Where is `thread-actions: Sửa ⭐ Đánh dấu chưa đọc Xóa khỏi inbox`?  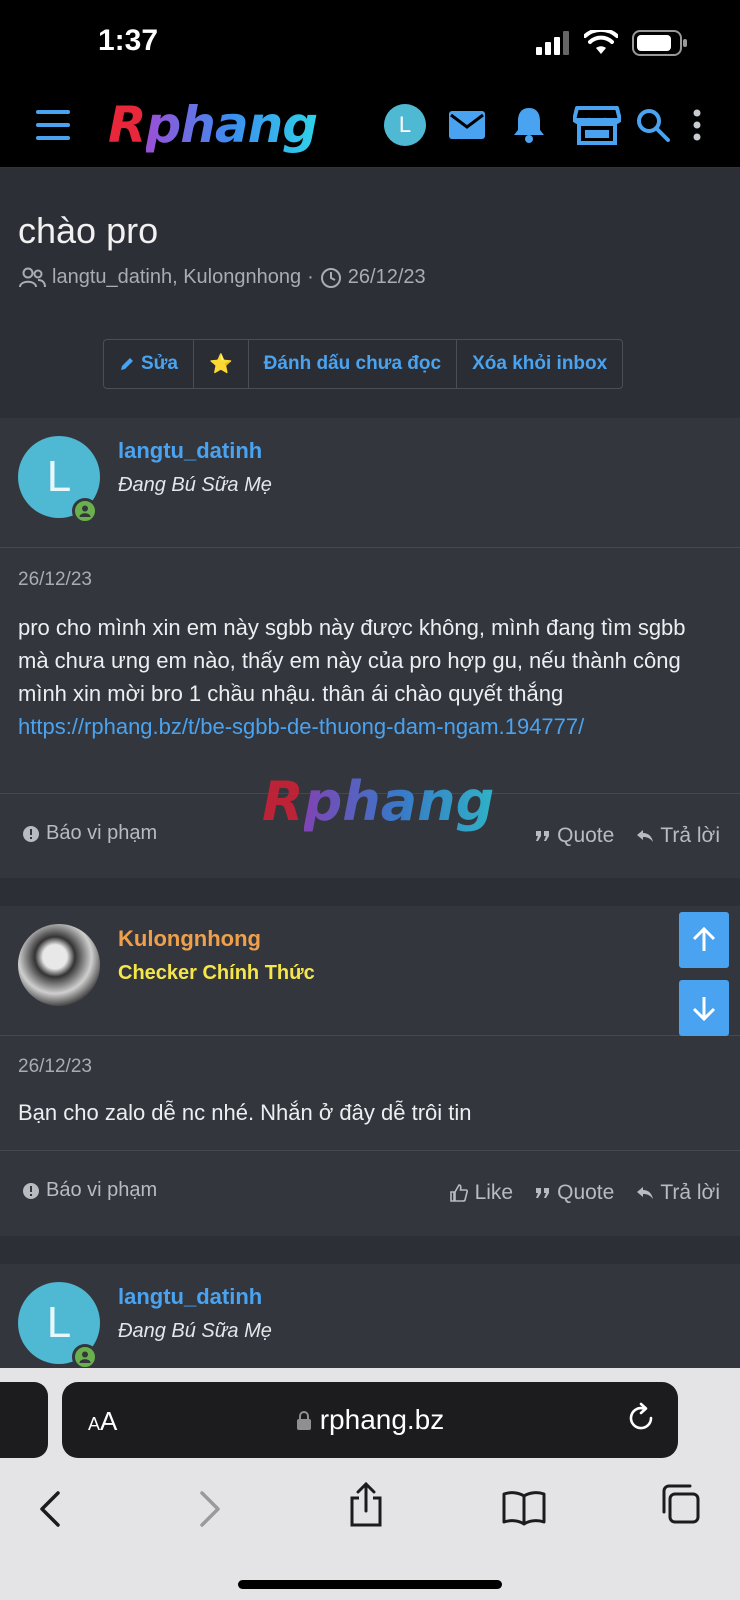 thread-actions: Sửa ⭐ Đánh dấu chưa đọc Xóa khỏi inbox is located at coordinates (363, 364).